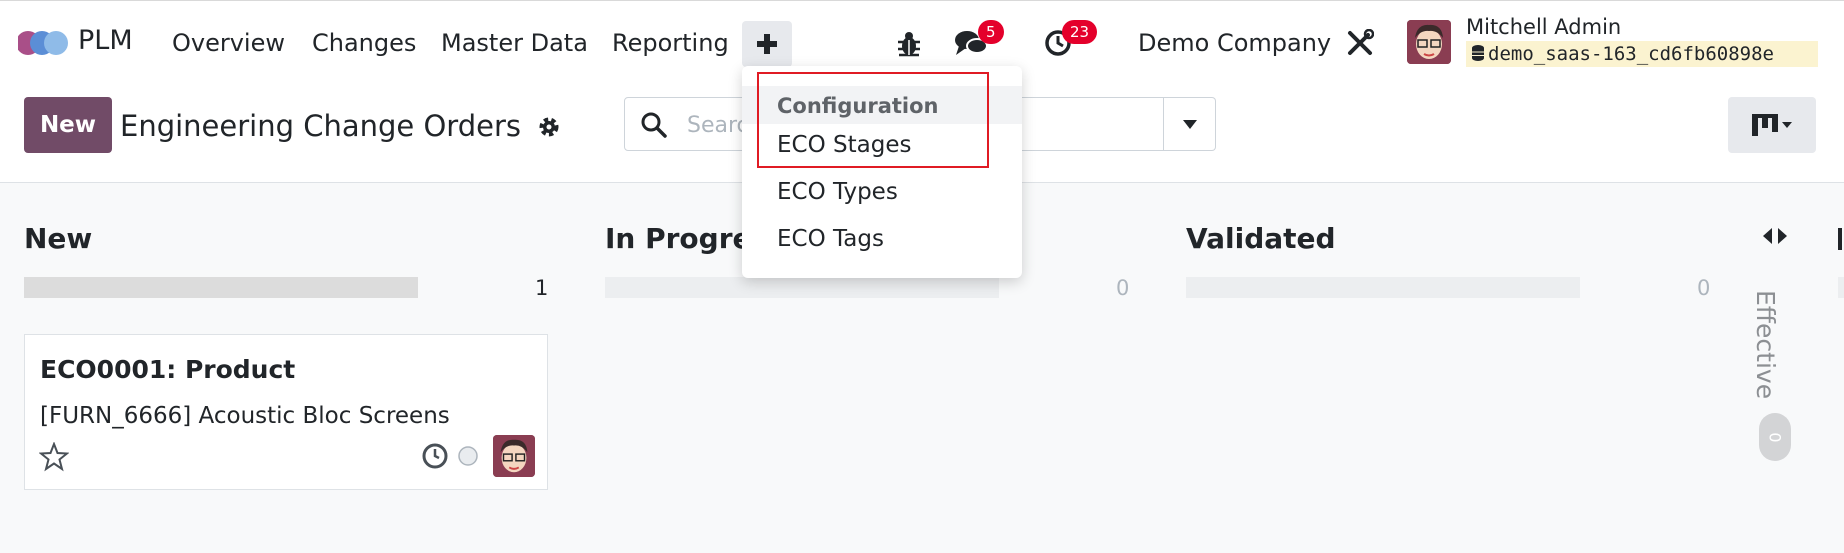  What do you see at coordinates (320, 126) in the screenshot?
I see `page-title-text: Engineering Change Orders` at bounding box center [320, 126].